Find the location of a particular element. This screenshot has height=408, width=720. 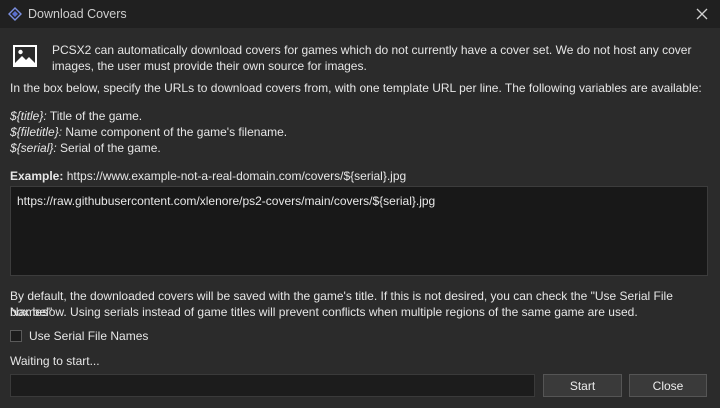

variable-name: ${serial}: is located at coordinates (33, 148).